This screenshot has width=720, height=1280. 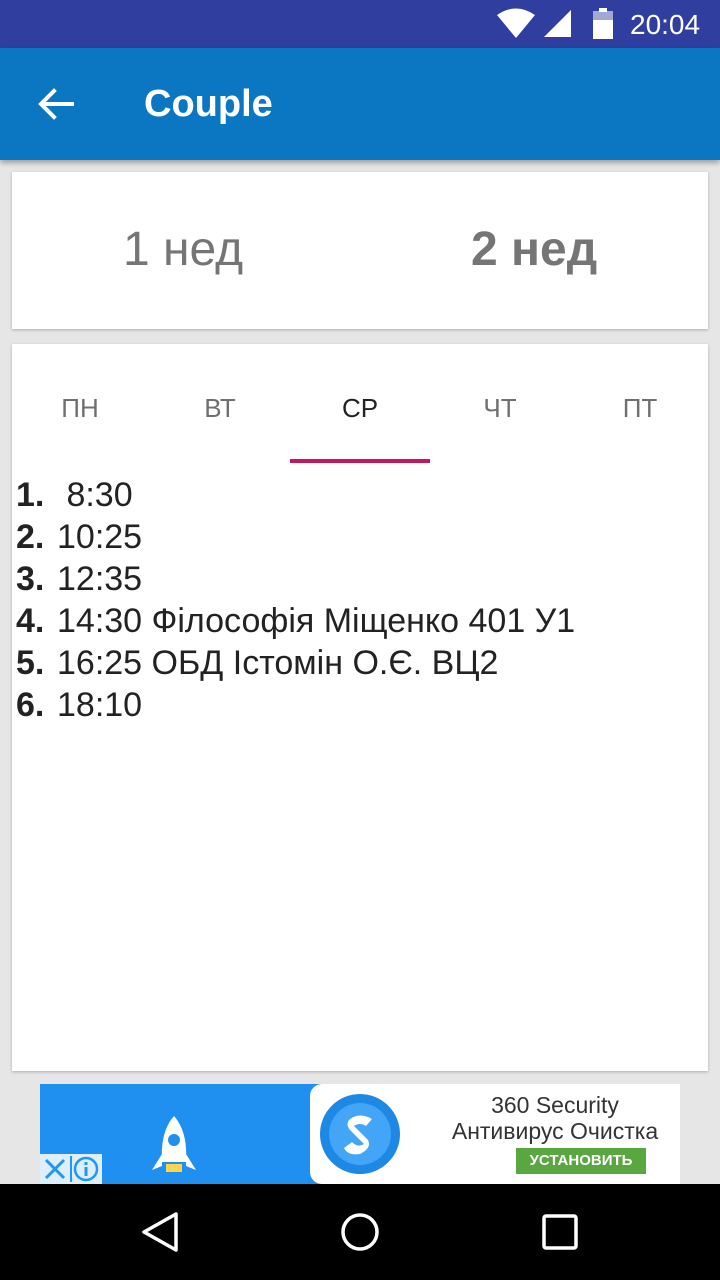 I want to click on week-1-button: 1 нед, so click(x=183, y=250).